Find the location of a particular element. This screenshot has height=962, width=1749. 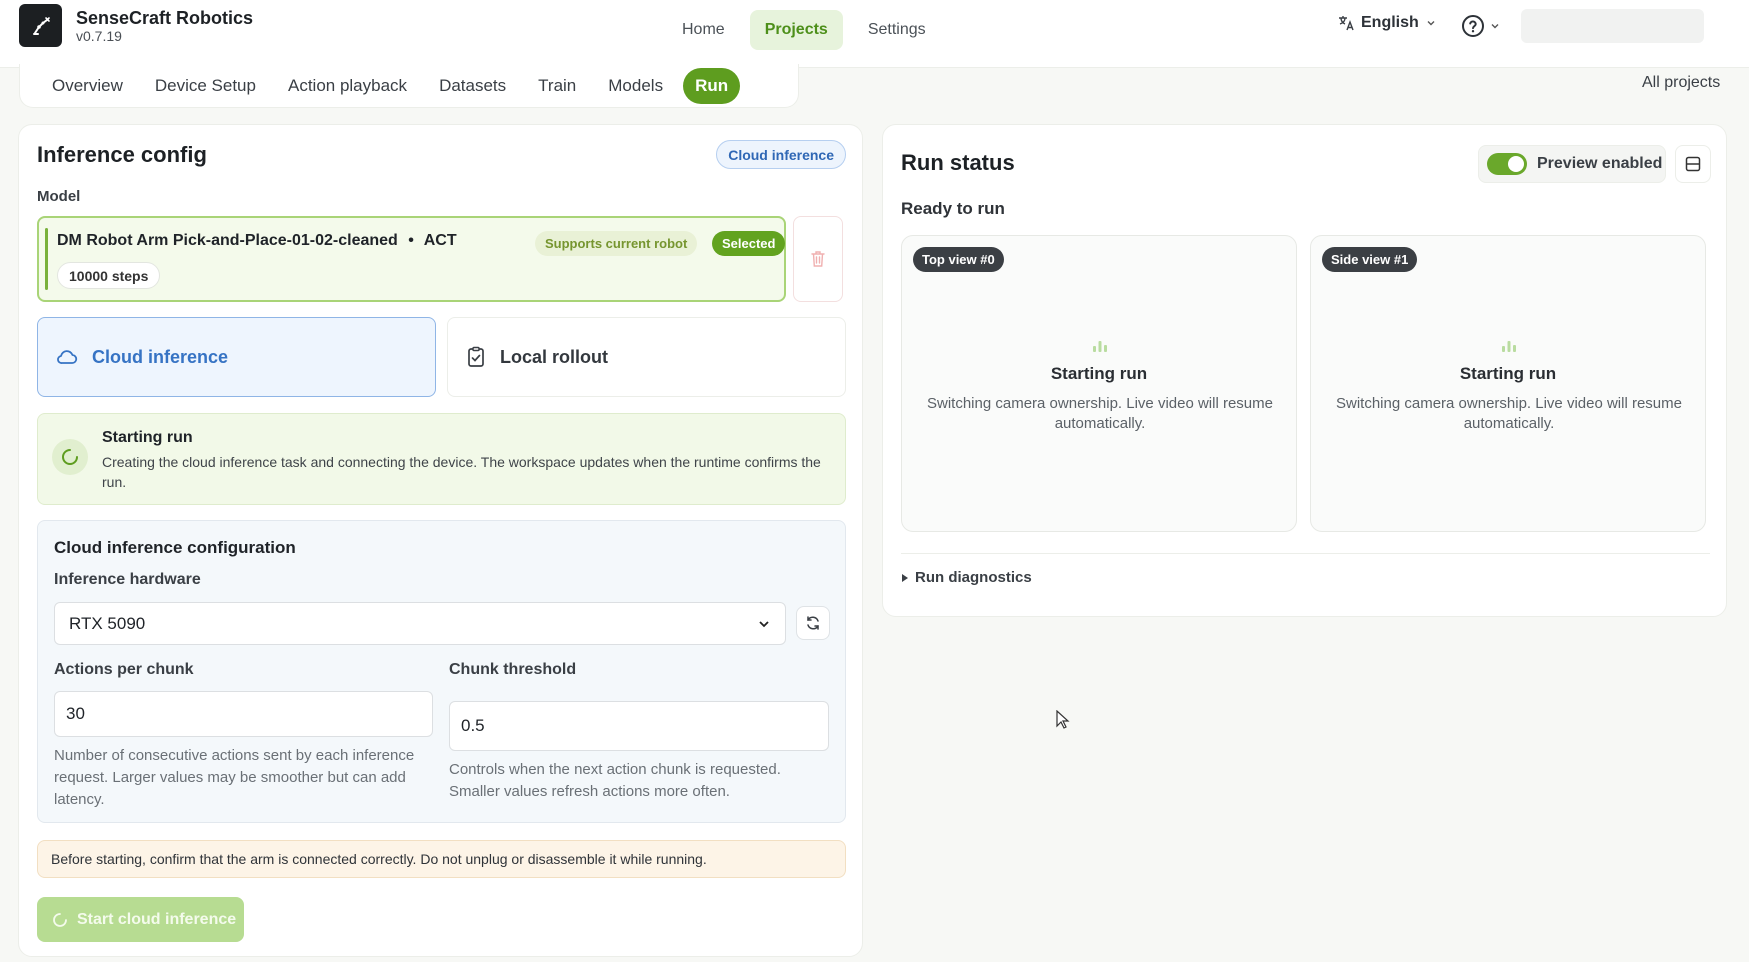

help-menu is located at coordinates (1481, 26).